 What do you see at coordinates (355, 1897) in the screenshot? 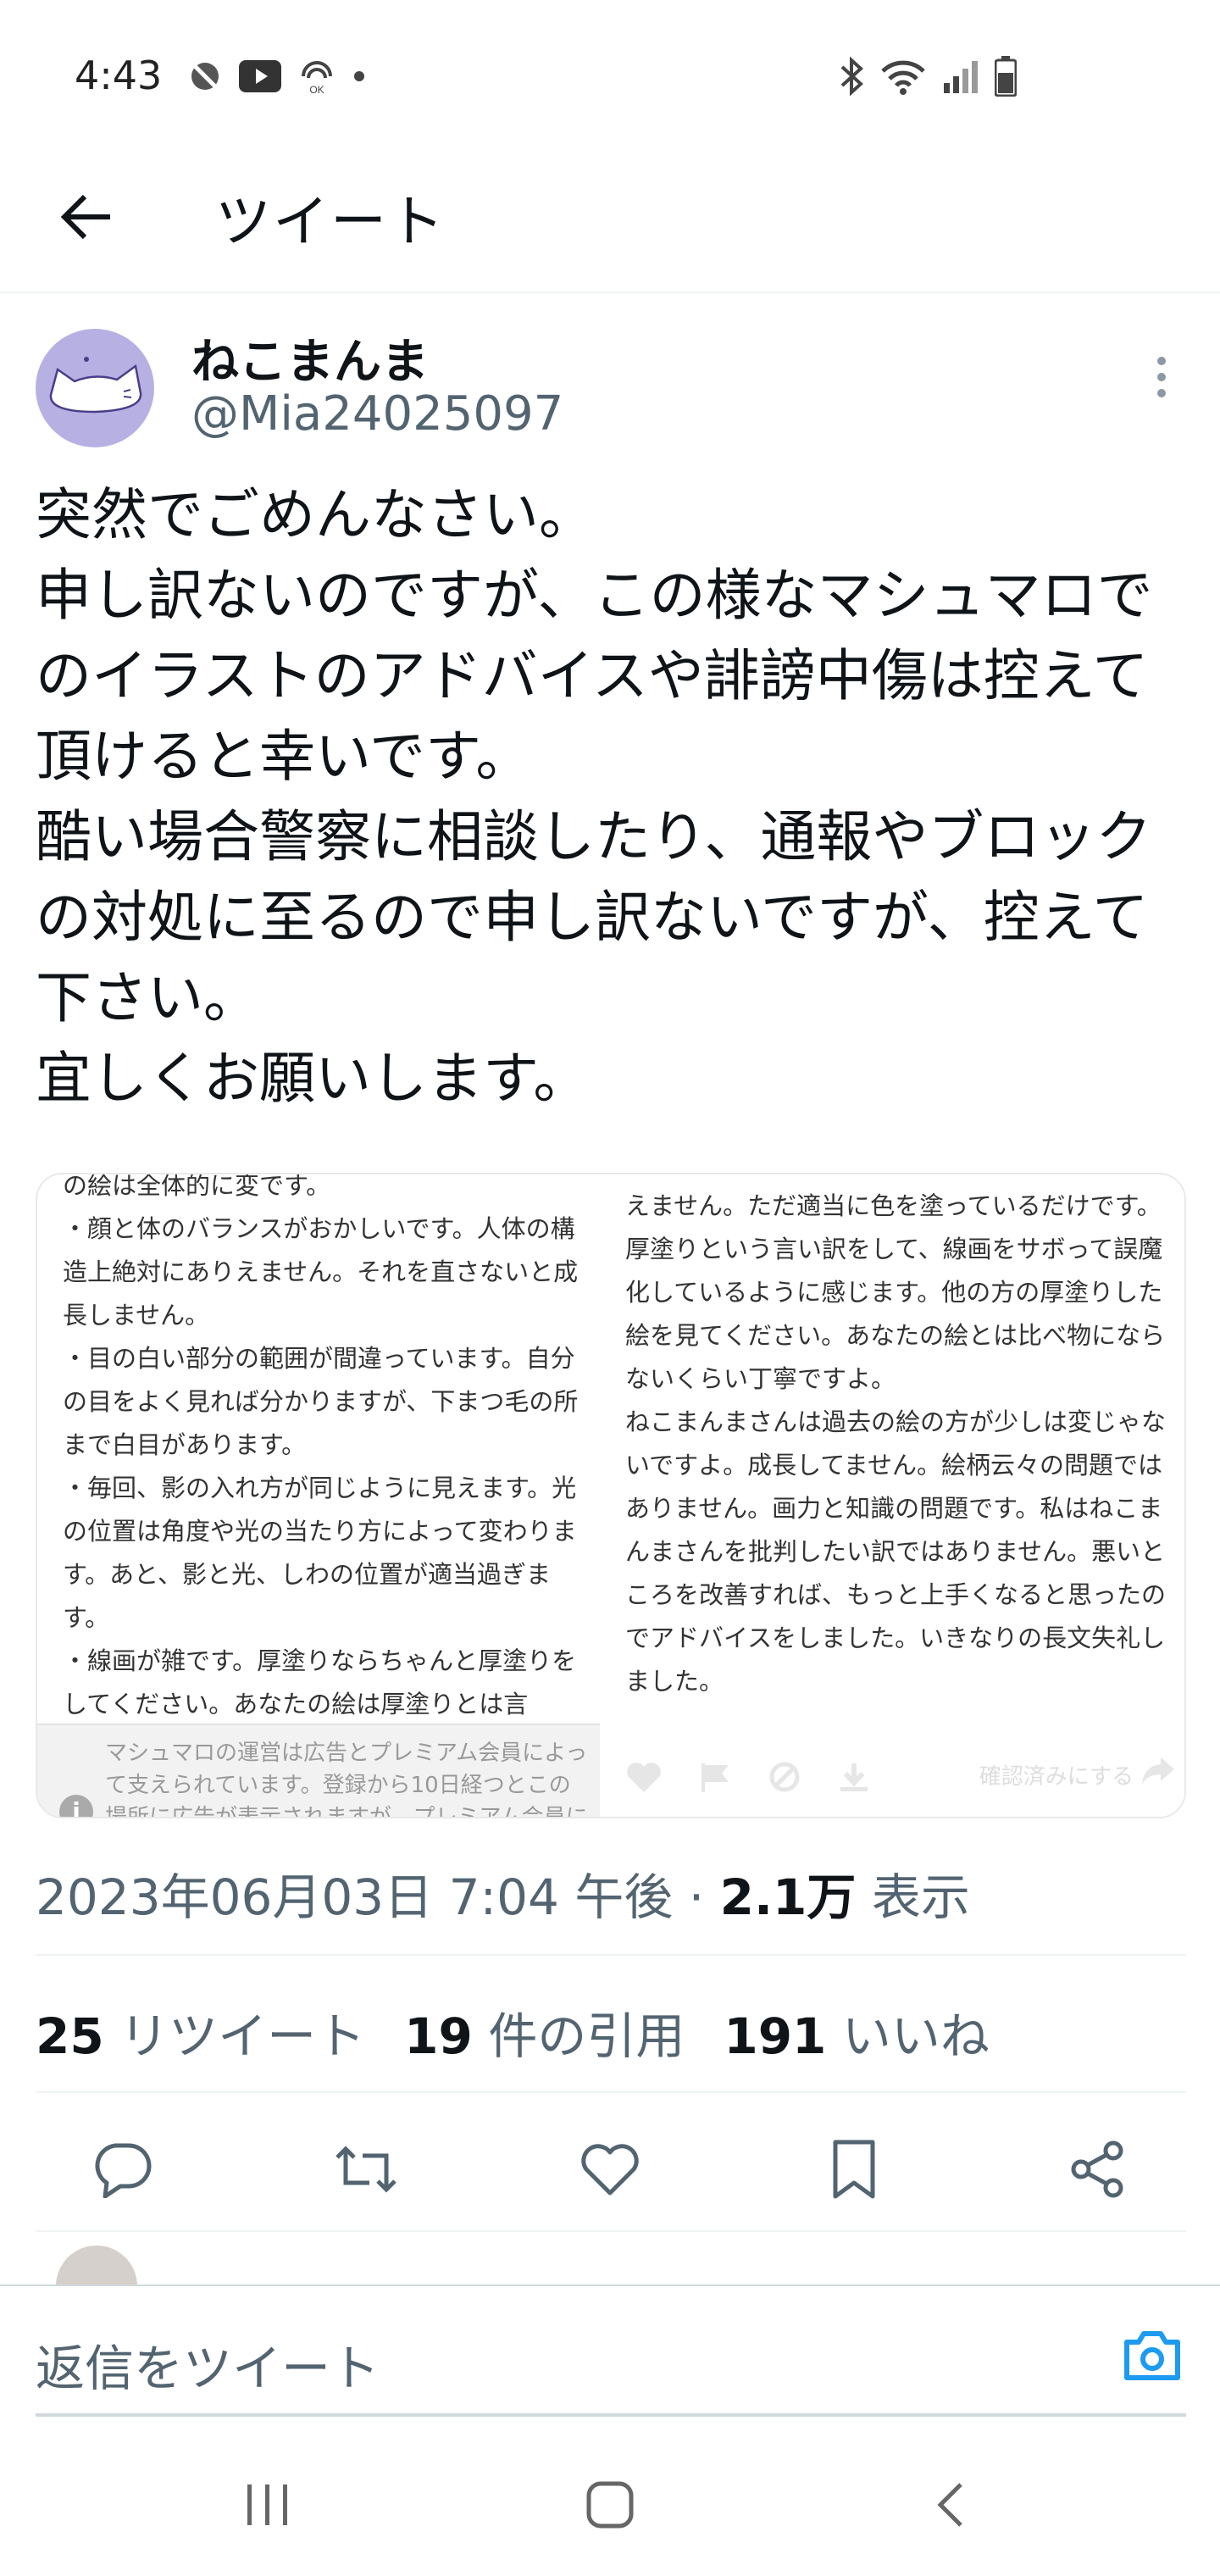
I see `tweet-timestamp: 2023年06月03日 7:04 午後` at bounding box center [355, 1897].